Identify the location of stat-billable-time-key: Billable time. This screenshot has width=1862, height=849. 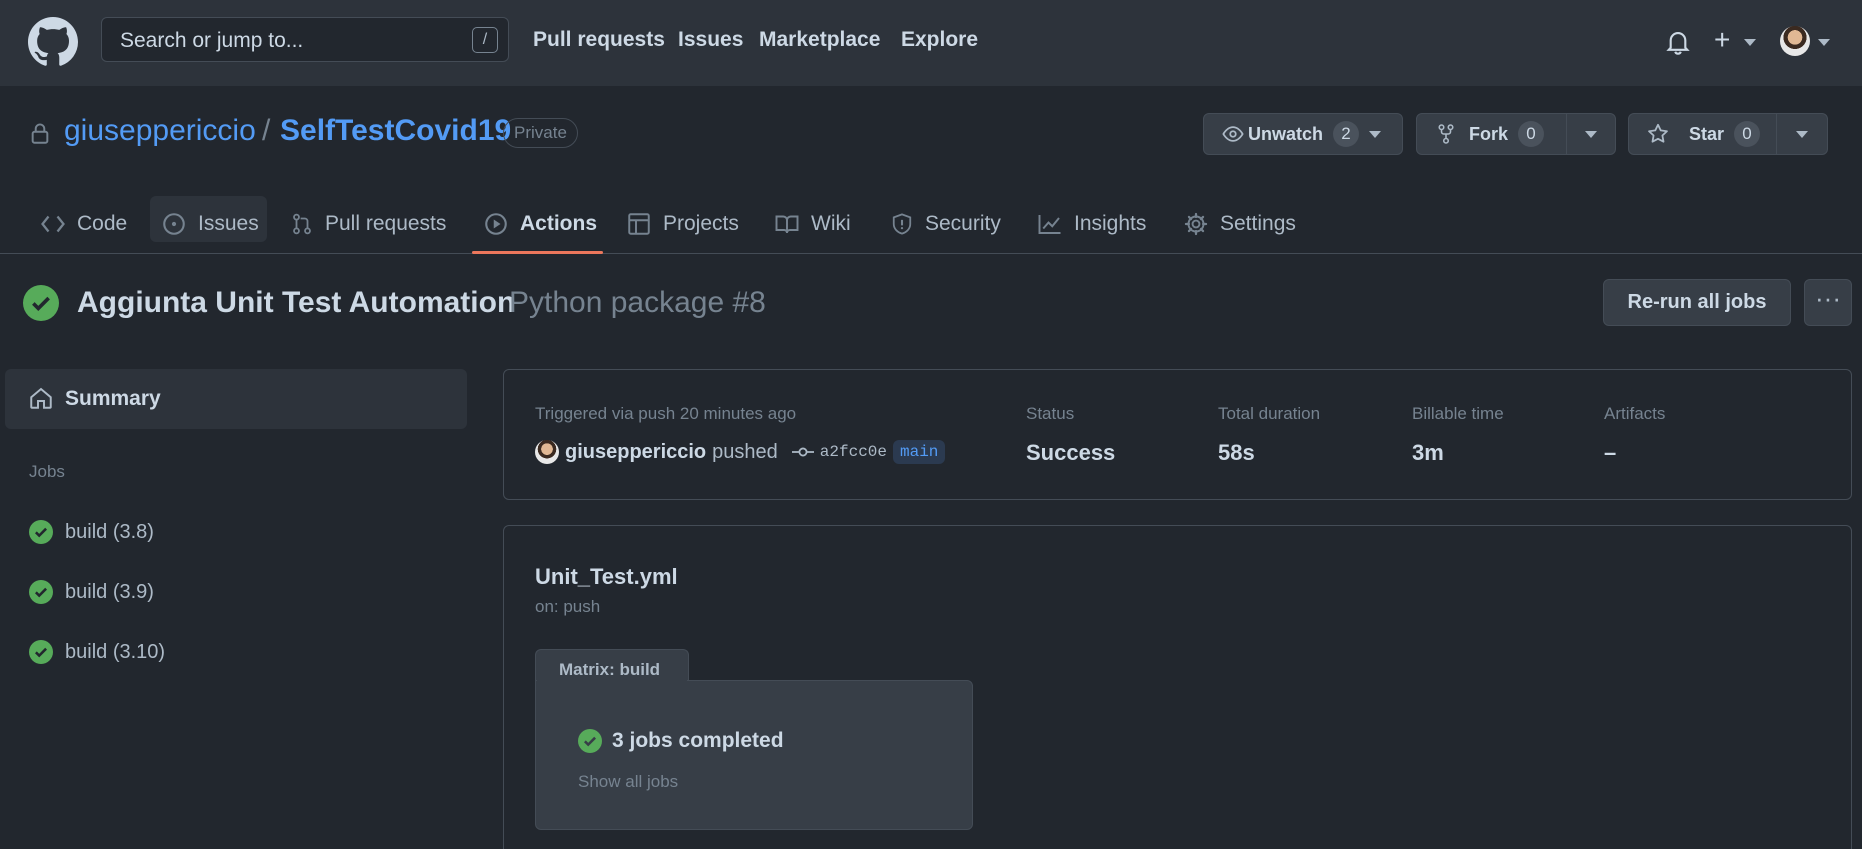
(1458, 413).